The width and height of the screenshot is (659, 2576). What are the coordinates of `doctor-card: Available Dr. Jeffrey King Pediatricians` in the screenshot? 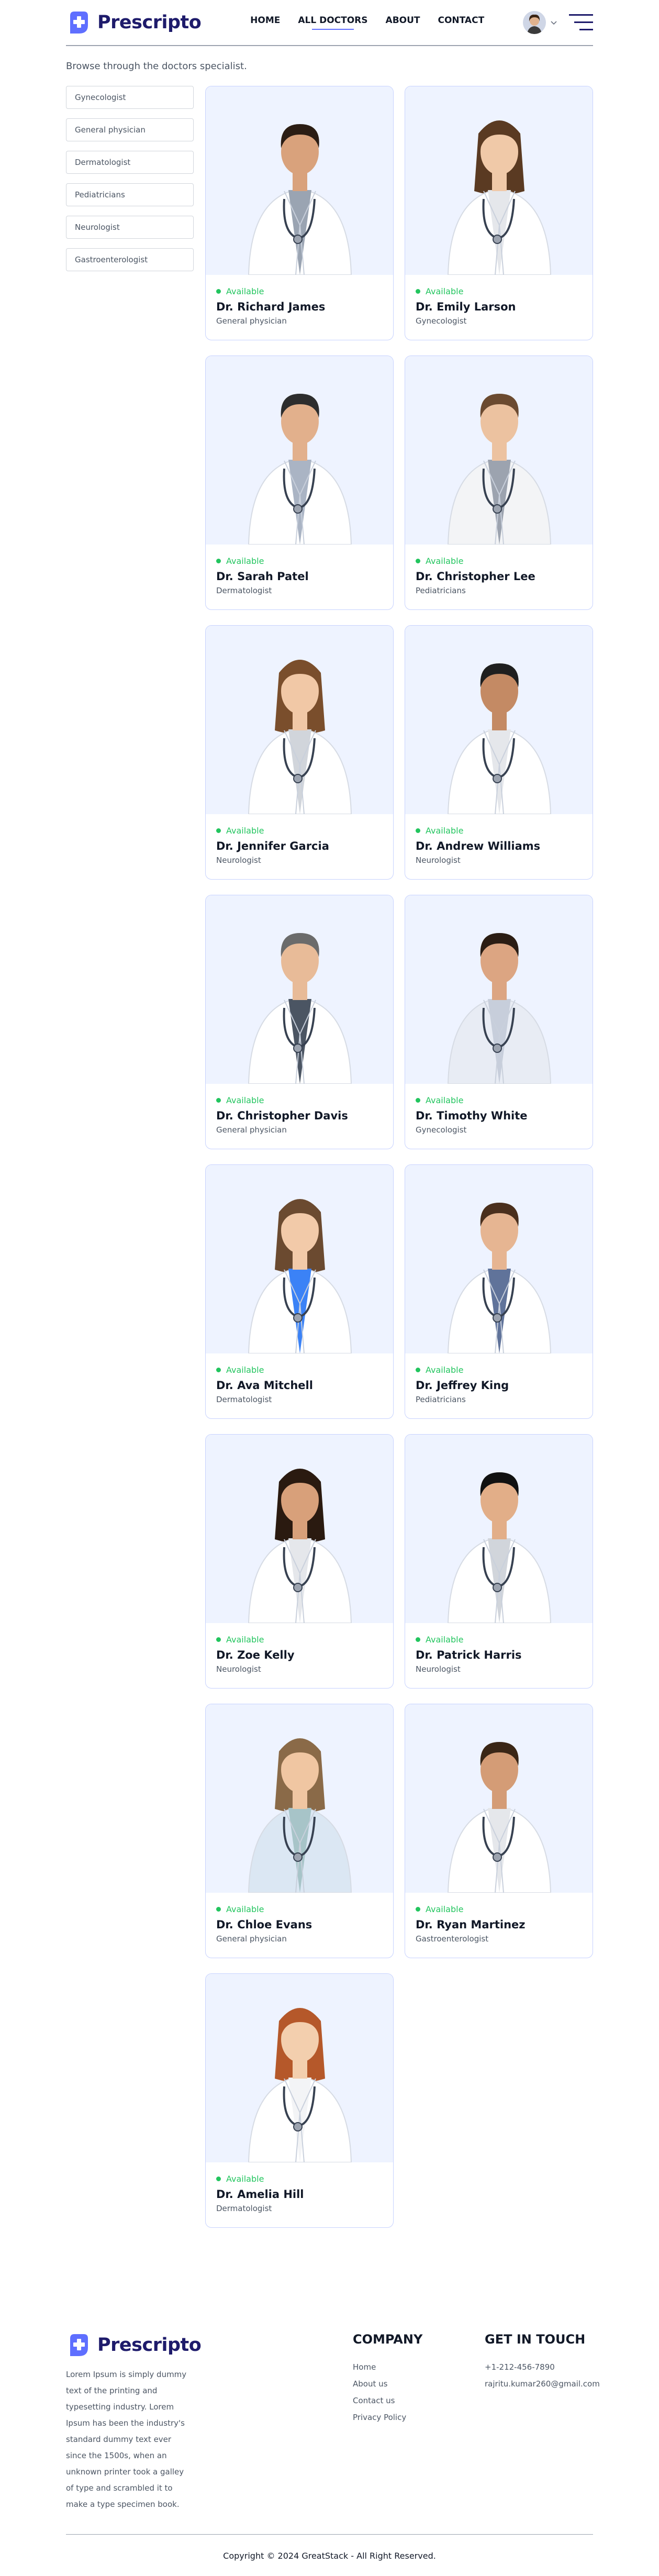 It's located at (499, 1292).